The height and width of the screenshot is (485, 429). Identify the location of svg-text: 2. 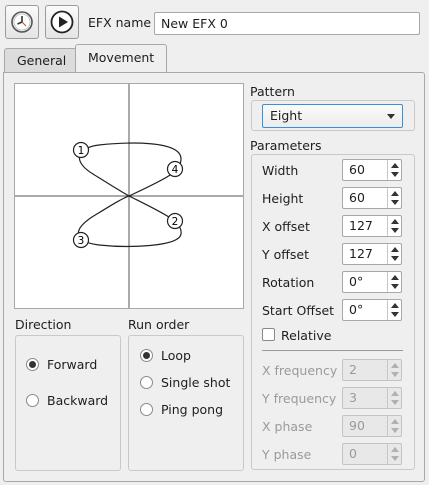
(175, 222).